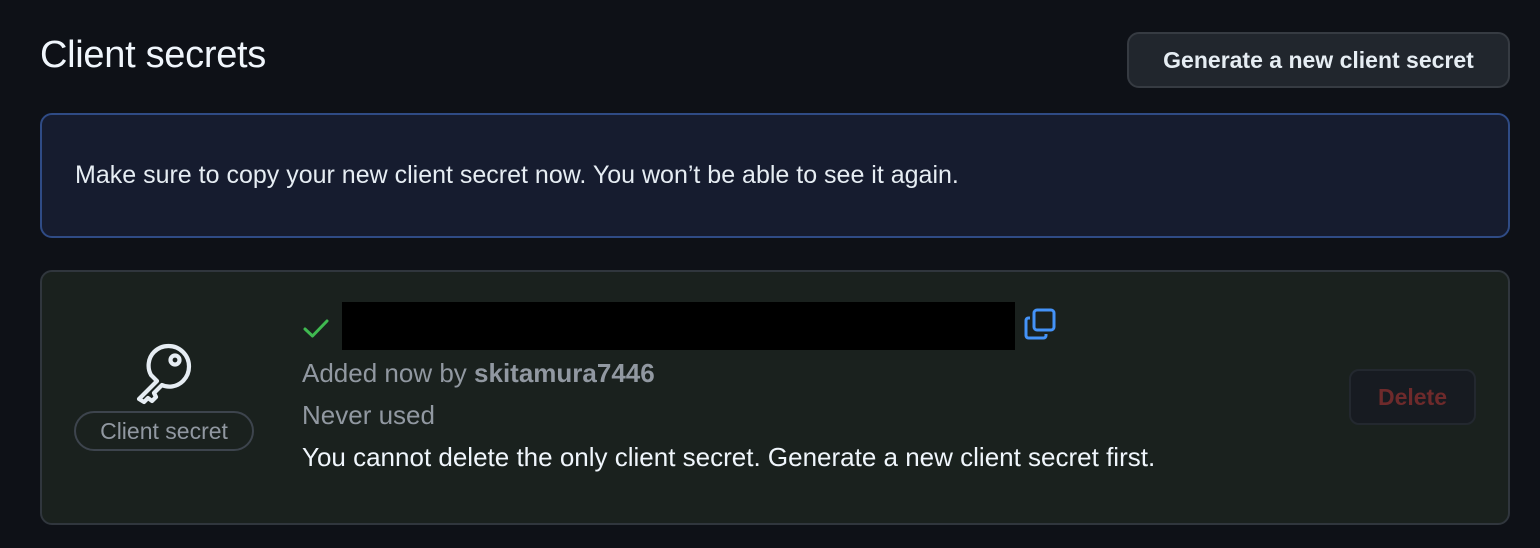  What do you see at coordinates (384, 373) in the screenshot?
I see `added-prefix: Added now by` at bounding box center [384, 373].